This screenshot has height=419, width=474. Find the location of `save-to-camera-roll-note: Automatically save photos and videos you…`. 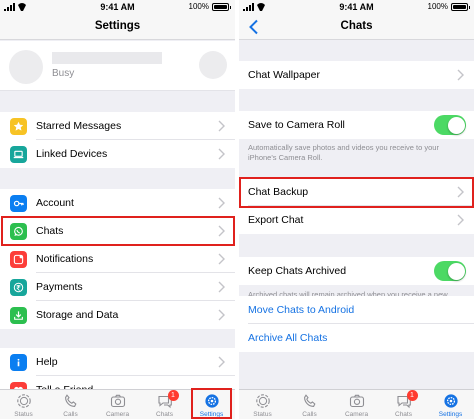

save-to-camera-roll-note: Automatically save photos and videos you… is located at coordinates (343, 152).